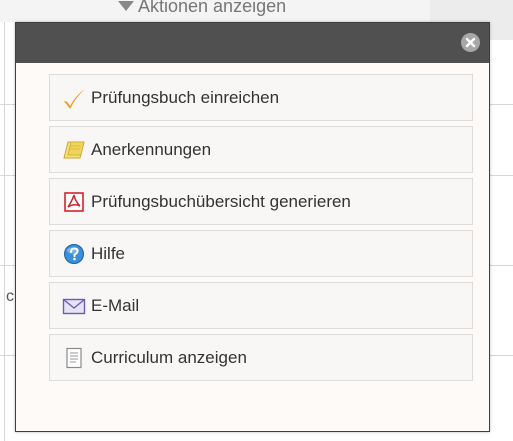  I want to click on help-icon, so click(74, 254).